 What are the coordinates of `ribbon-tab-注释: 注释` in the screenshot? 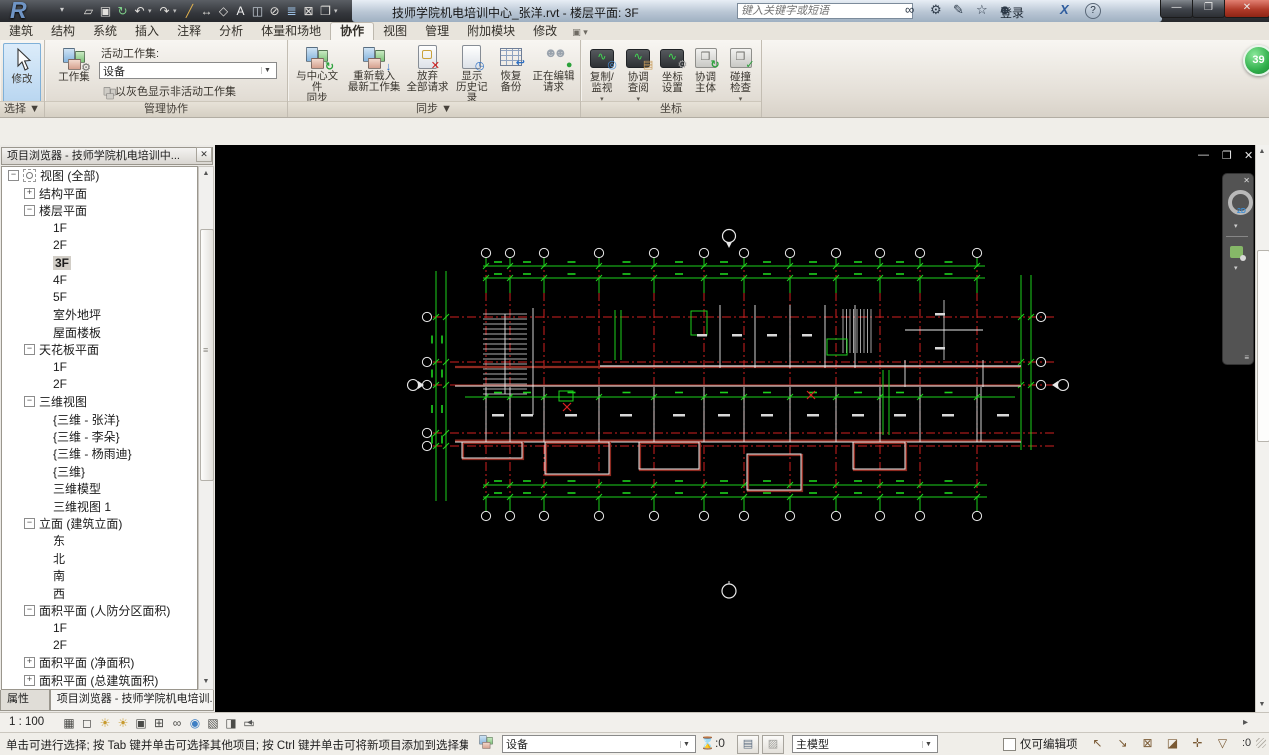 It's located at (189, 31).